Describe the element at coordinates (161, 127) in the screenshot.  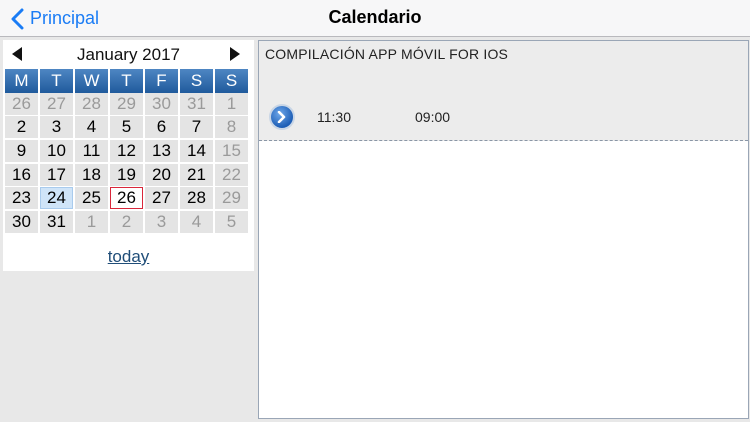
I see `calendar-day: 6` at that location.